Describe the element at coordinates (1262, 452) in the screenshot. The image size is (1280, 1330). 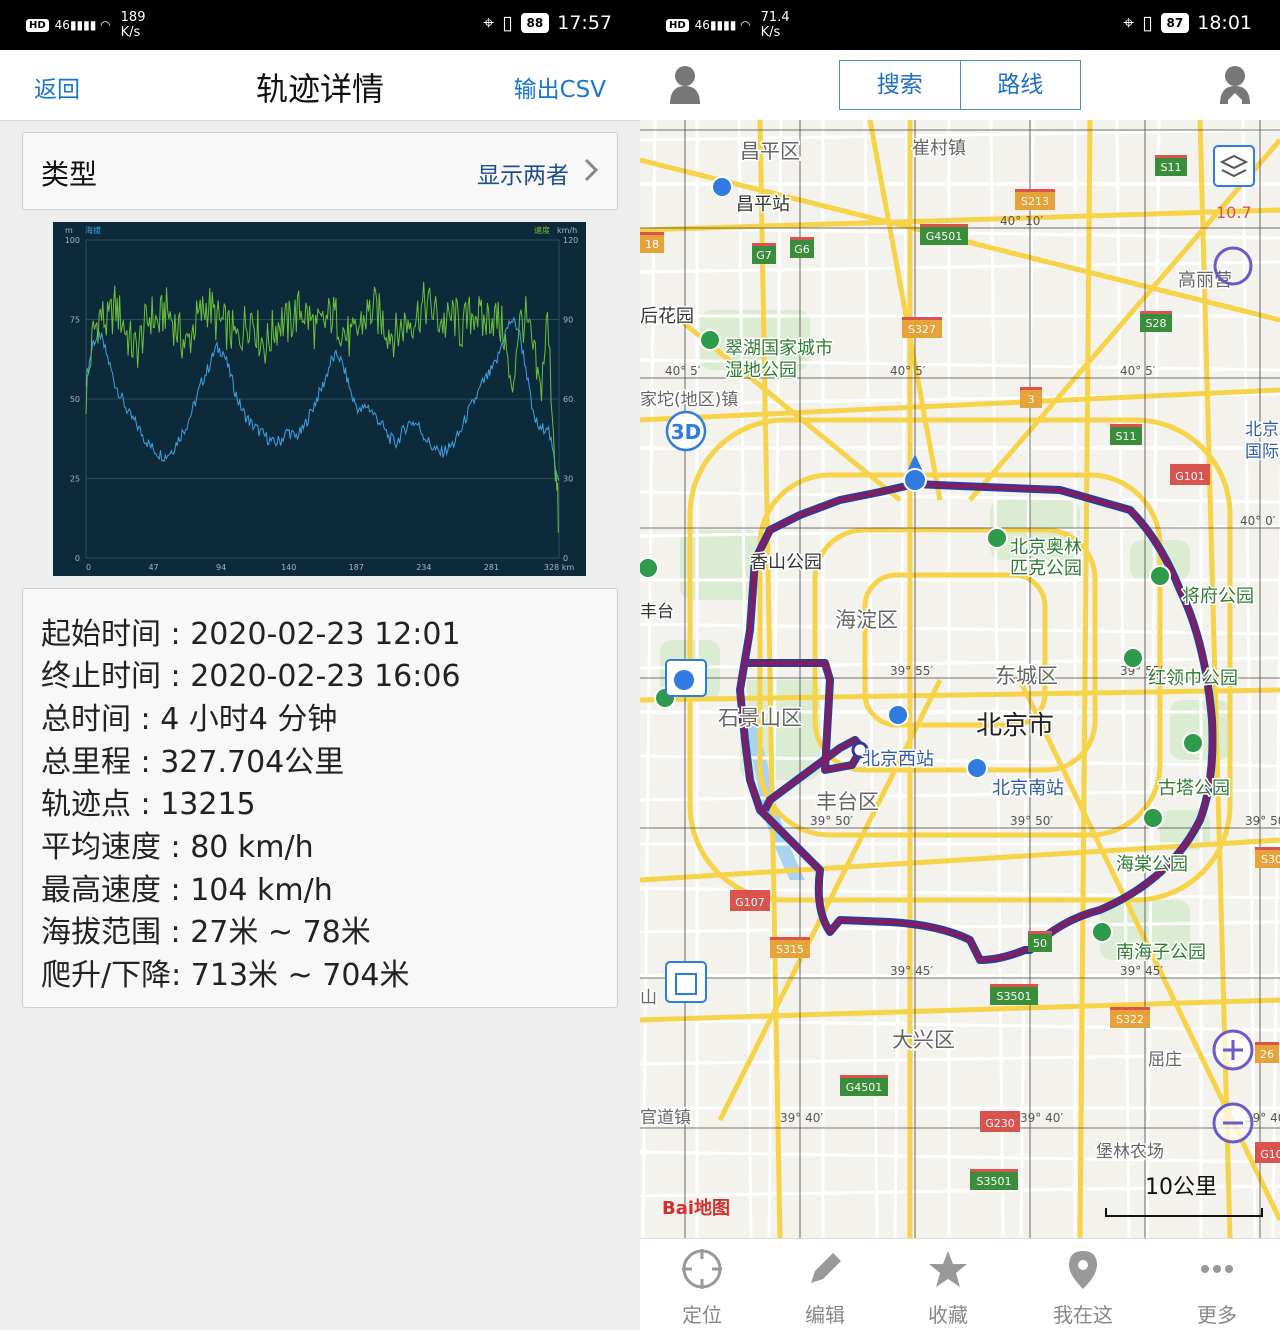
I see `place-label: 国际` at that location.